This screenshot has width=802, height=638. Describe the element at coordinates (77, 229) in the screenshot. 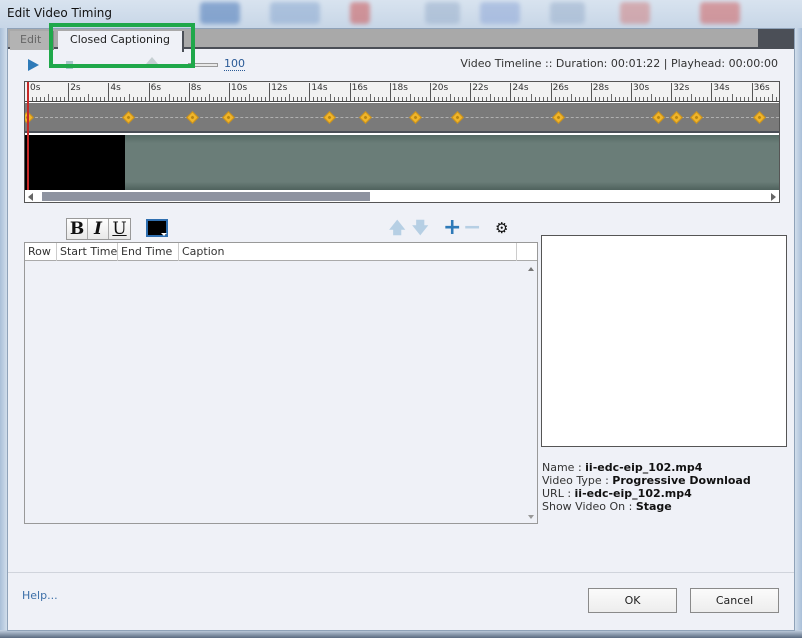

I see `bold-button: B` at that location.